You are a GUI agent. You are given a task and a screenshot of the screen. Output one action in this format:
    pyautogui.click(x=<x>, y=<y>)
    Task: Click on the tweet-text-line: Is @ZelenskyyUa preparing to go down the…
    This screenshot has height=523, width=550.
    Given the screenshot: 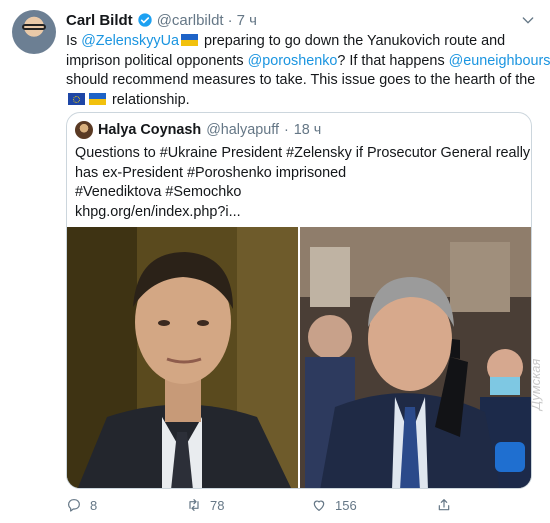 What is the action you would take?
    pyautogui.click(x=301, y=42)
    